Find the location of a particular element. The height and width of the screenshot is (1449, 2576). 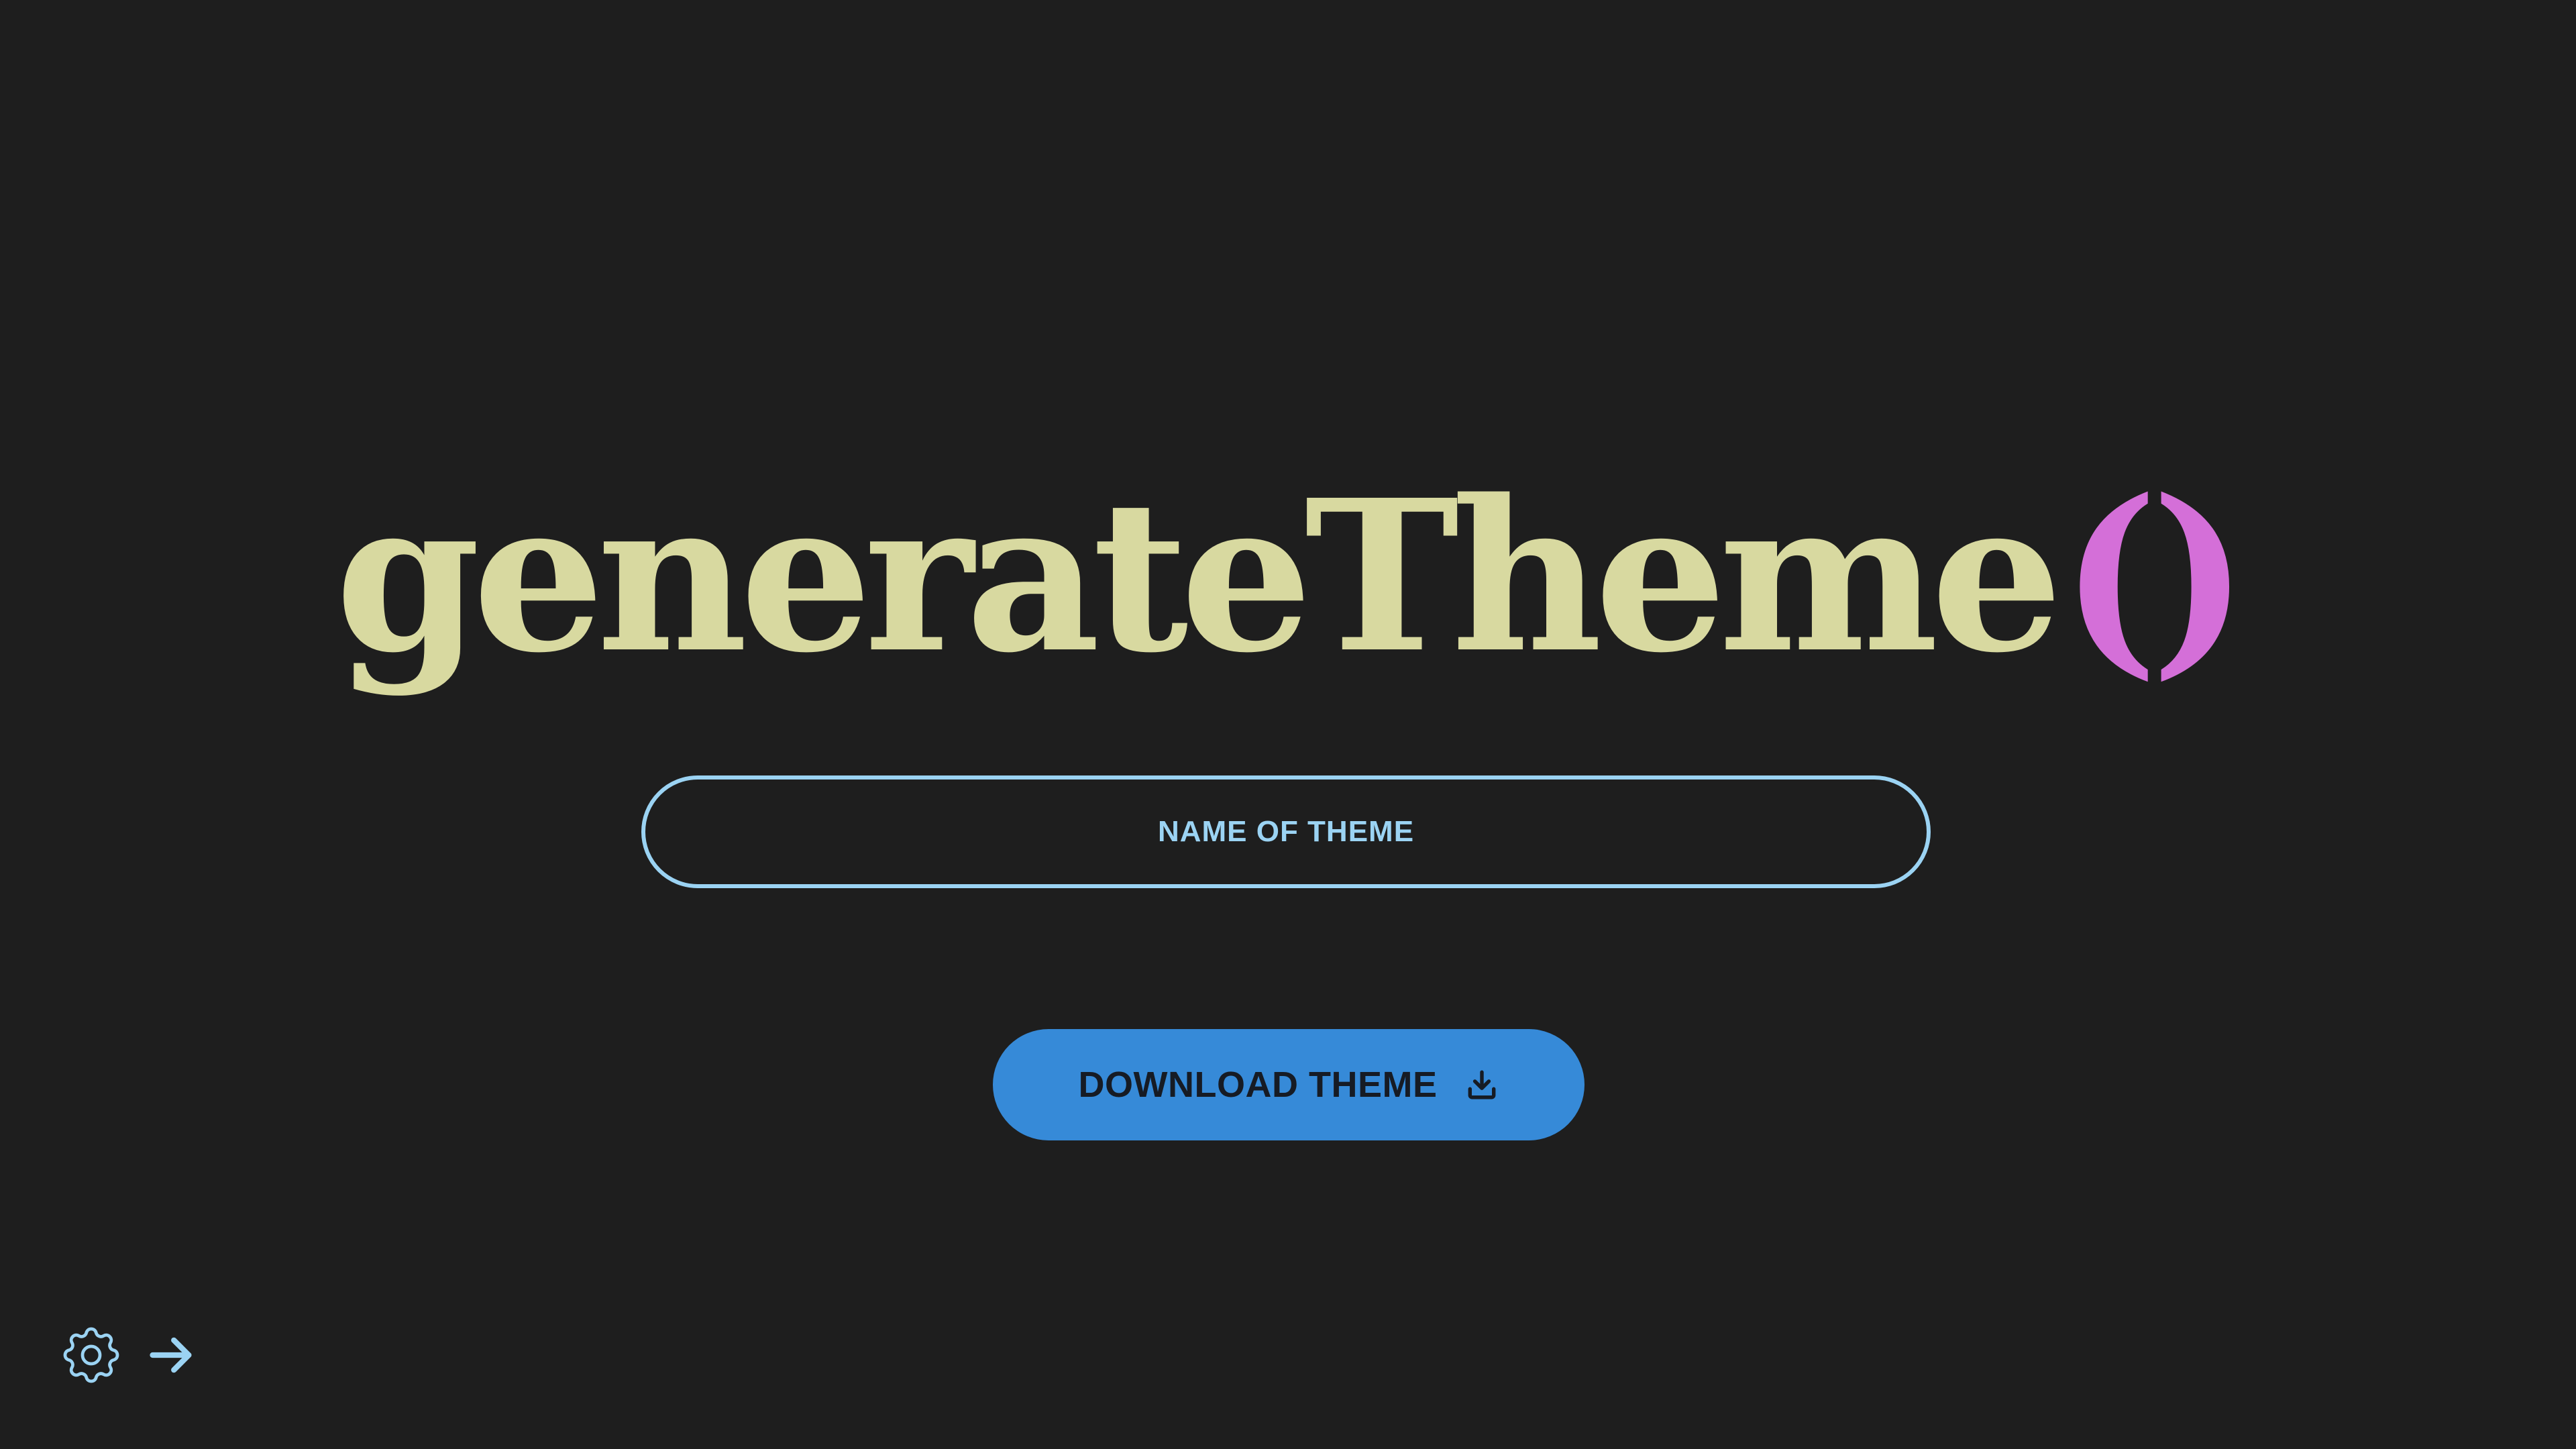

download-theme-button: DOWNLOAD THEME is located at coordinates (1289, 1084).